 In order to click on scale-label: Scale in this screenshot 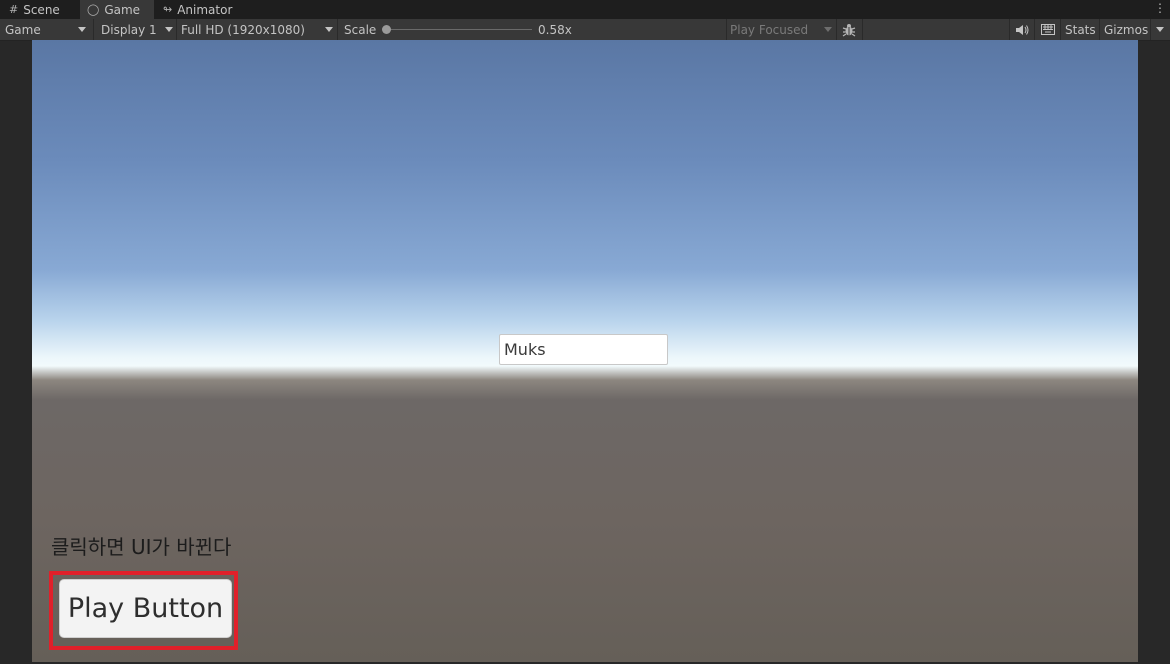, I will do `click(360, 29)`.